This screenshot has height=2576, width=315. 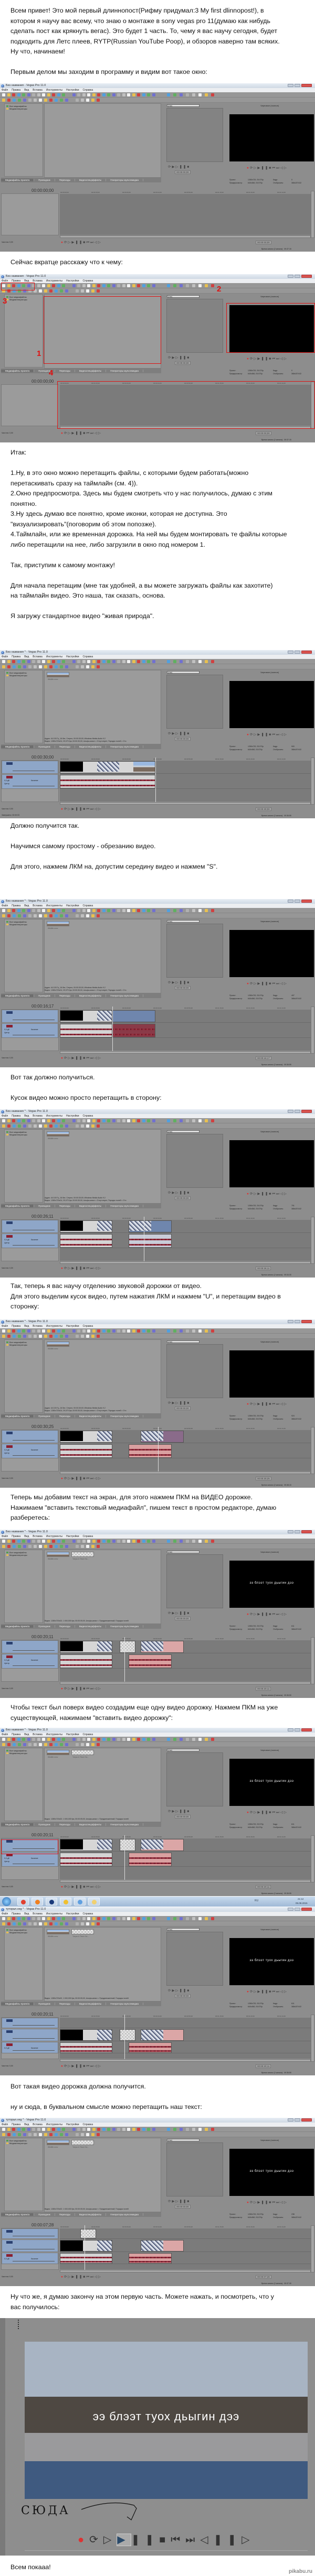 What do you see at coordinates (185, 236) in the screenshot?
I see `timeline-horizontal-scrollbar` at bounding box center [185, 236].